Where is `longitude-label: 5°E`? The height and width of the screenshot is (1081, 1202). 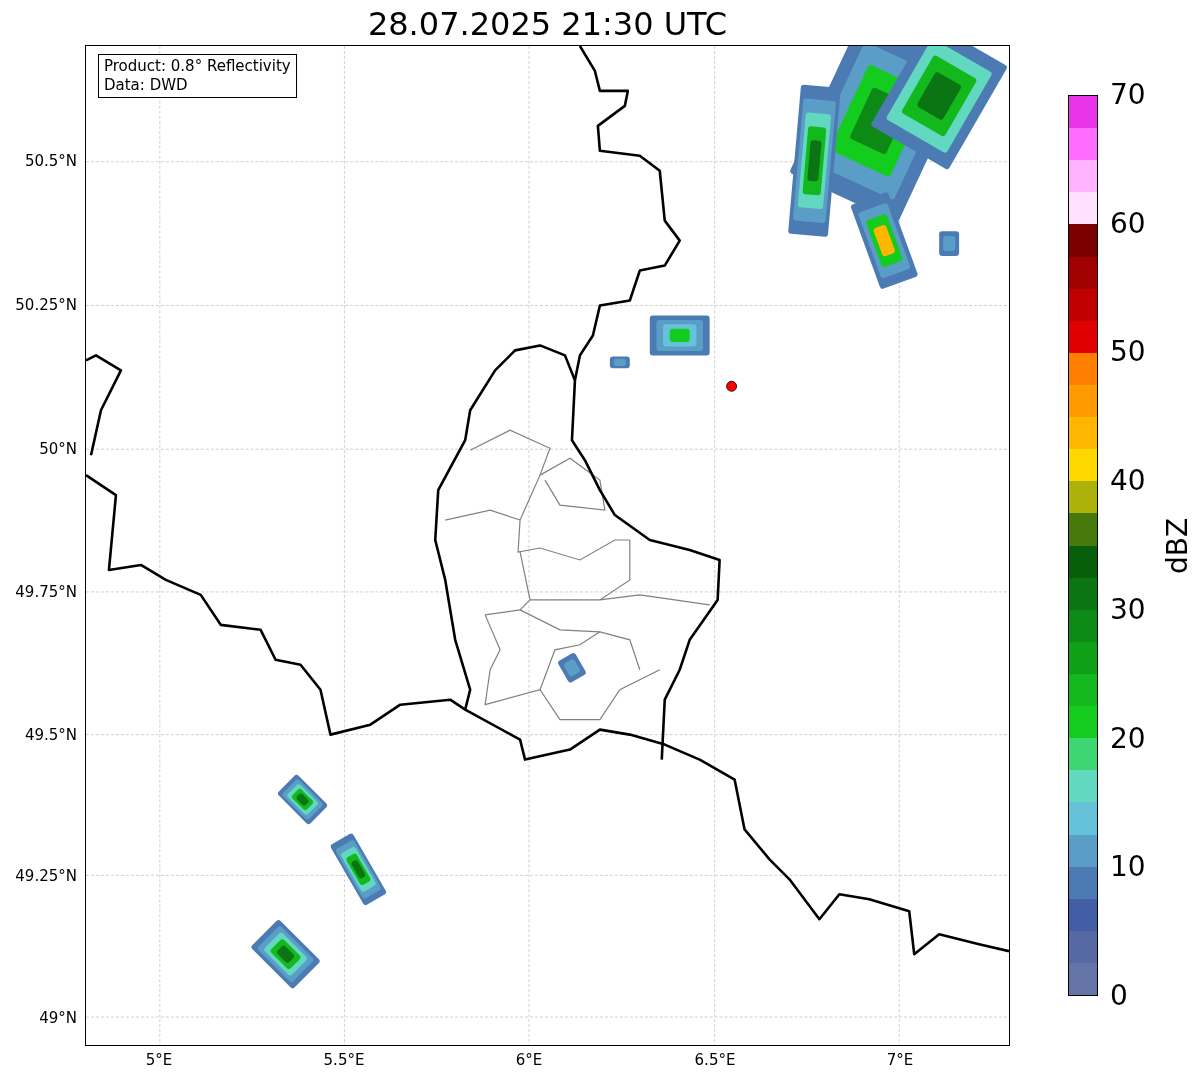 longitude-label: 5°E is located at coordinates (159, 1060).